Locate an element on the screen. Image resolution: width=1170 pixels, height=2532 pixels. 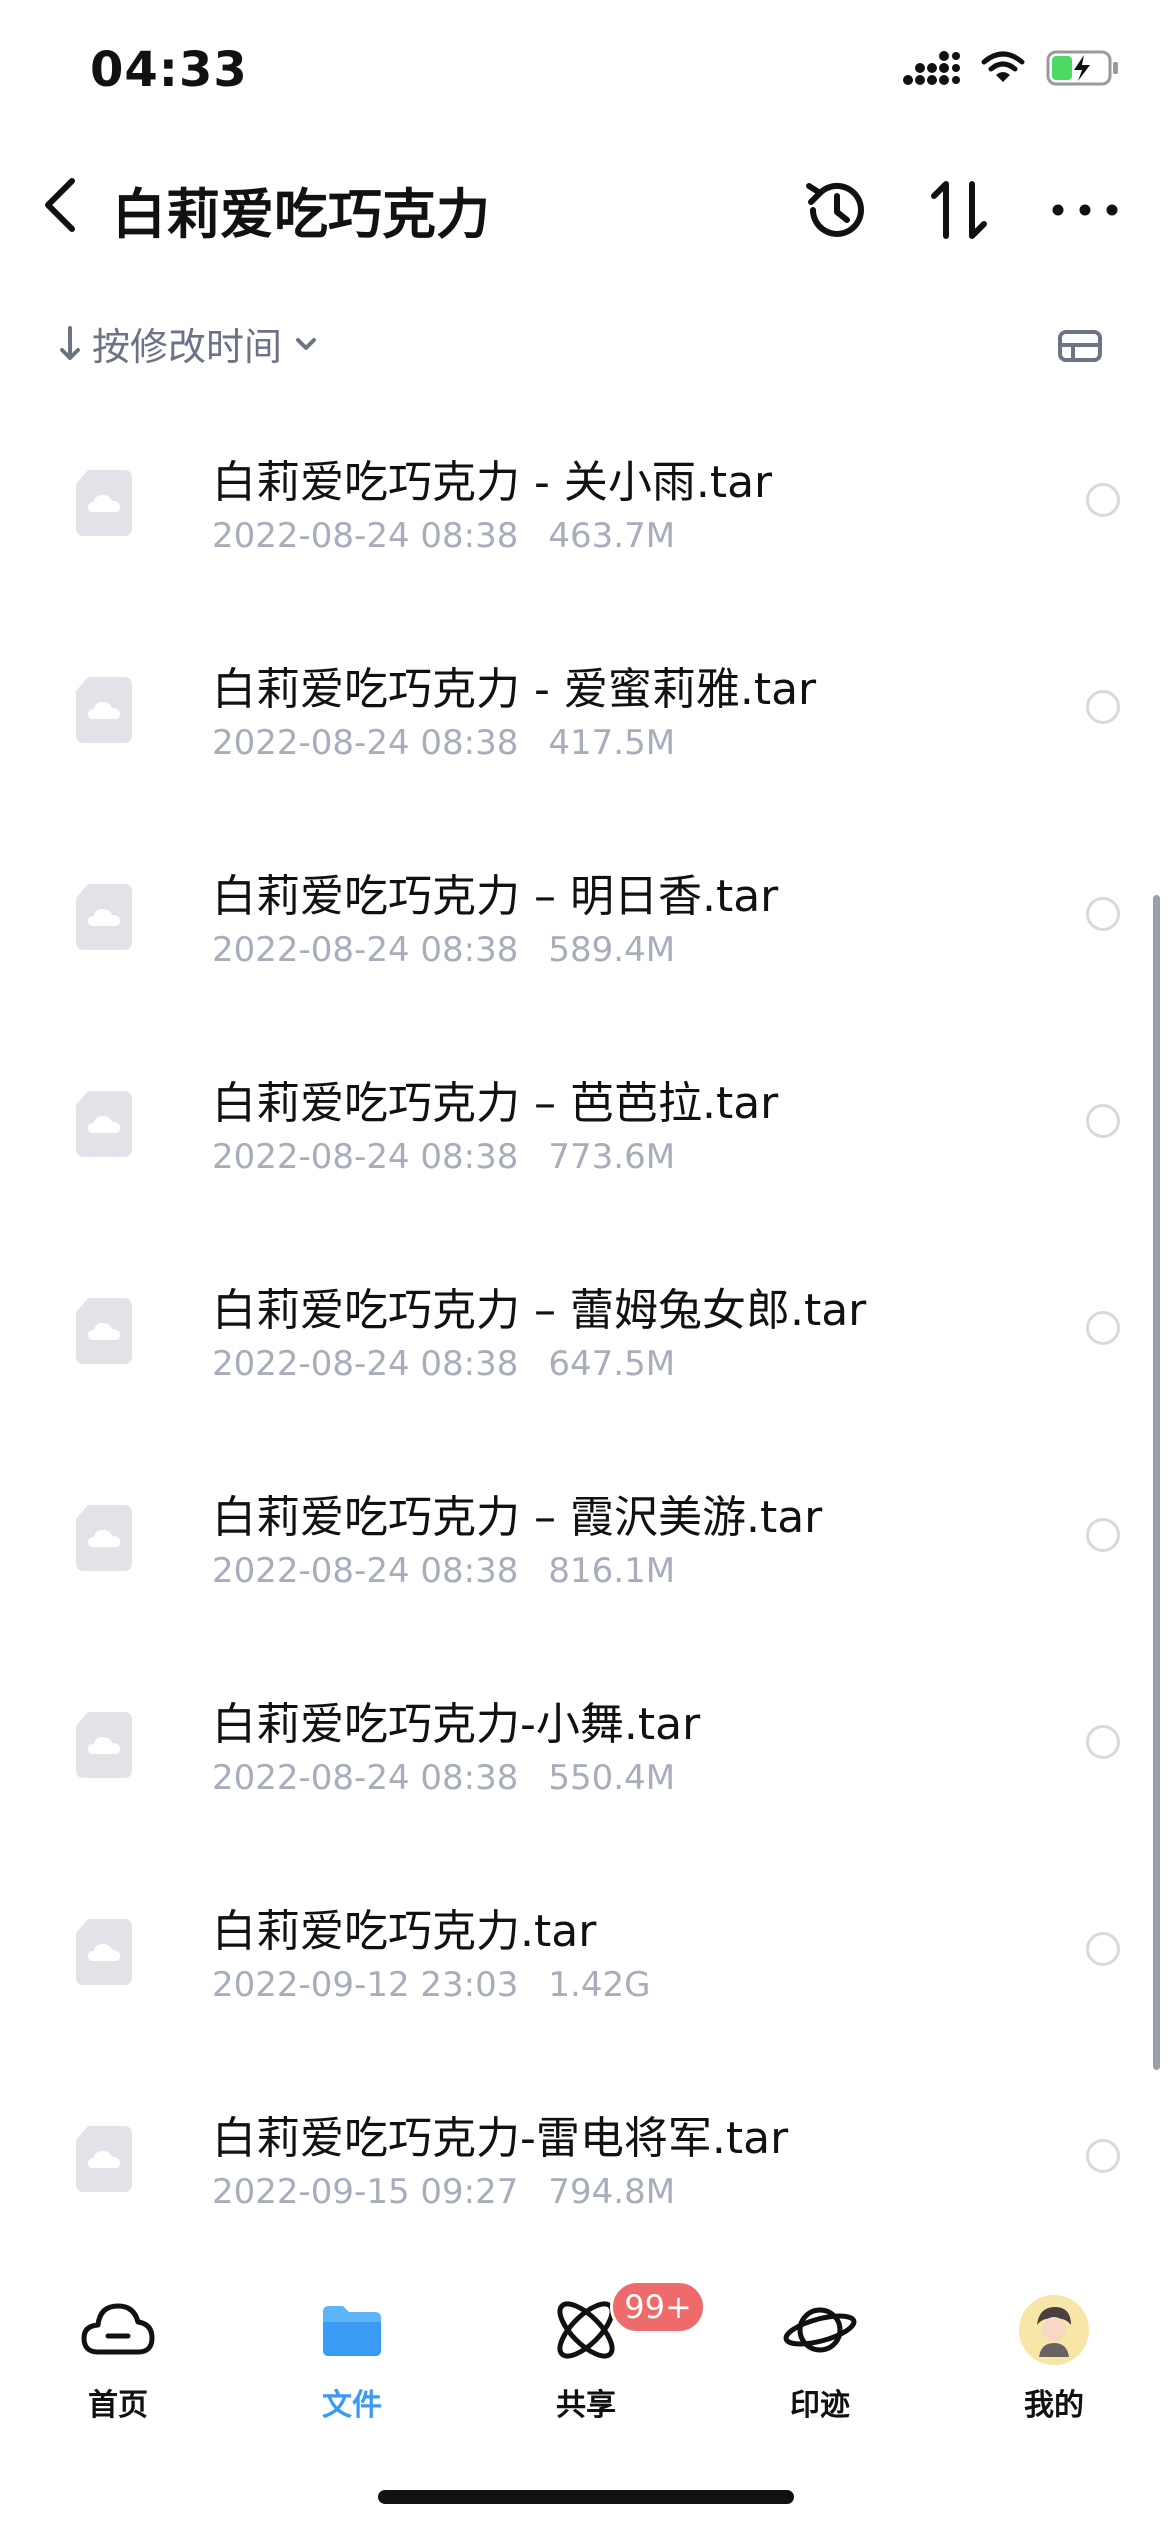
file-size: 794.8M is located at coordinates (612, 2192).